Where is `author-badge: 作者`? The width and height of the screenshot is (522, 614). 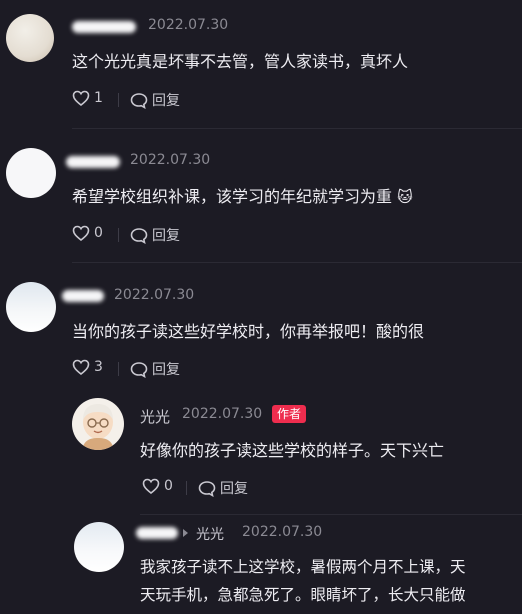
author-badge: 作者 is located at coordinates (289, 414).